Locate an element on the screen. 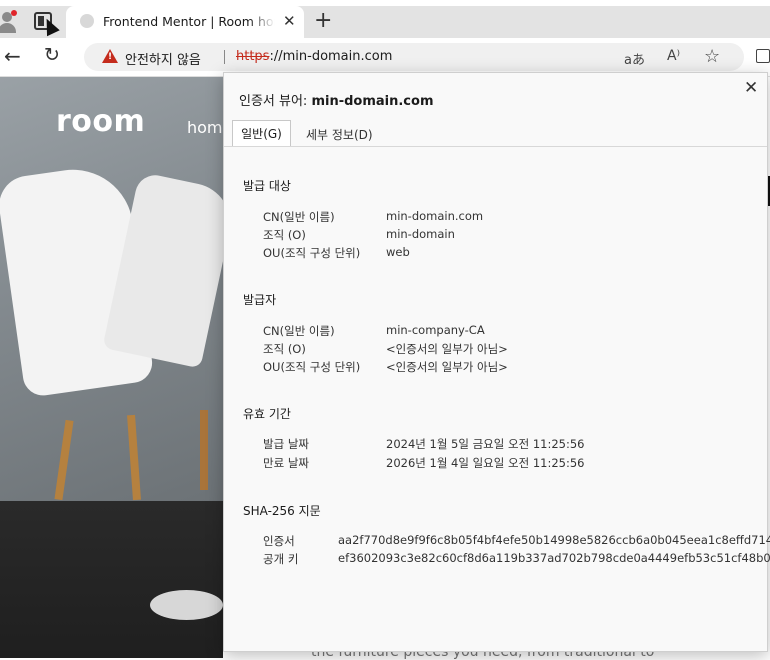 Image resolution: width=770 pixels, height=660 pixels. site-logo: room is located at coordinates (100, 121).